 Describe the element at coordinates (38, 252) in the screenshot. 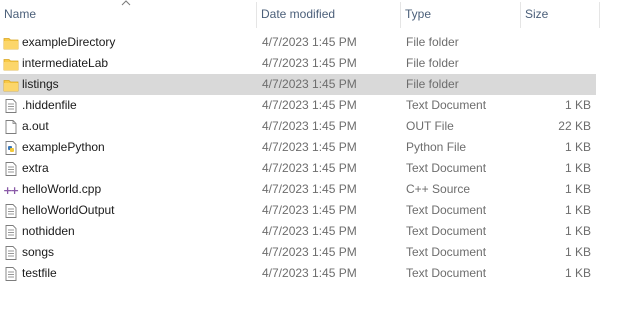

I see `file-name: songs` at that location.